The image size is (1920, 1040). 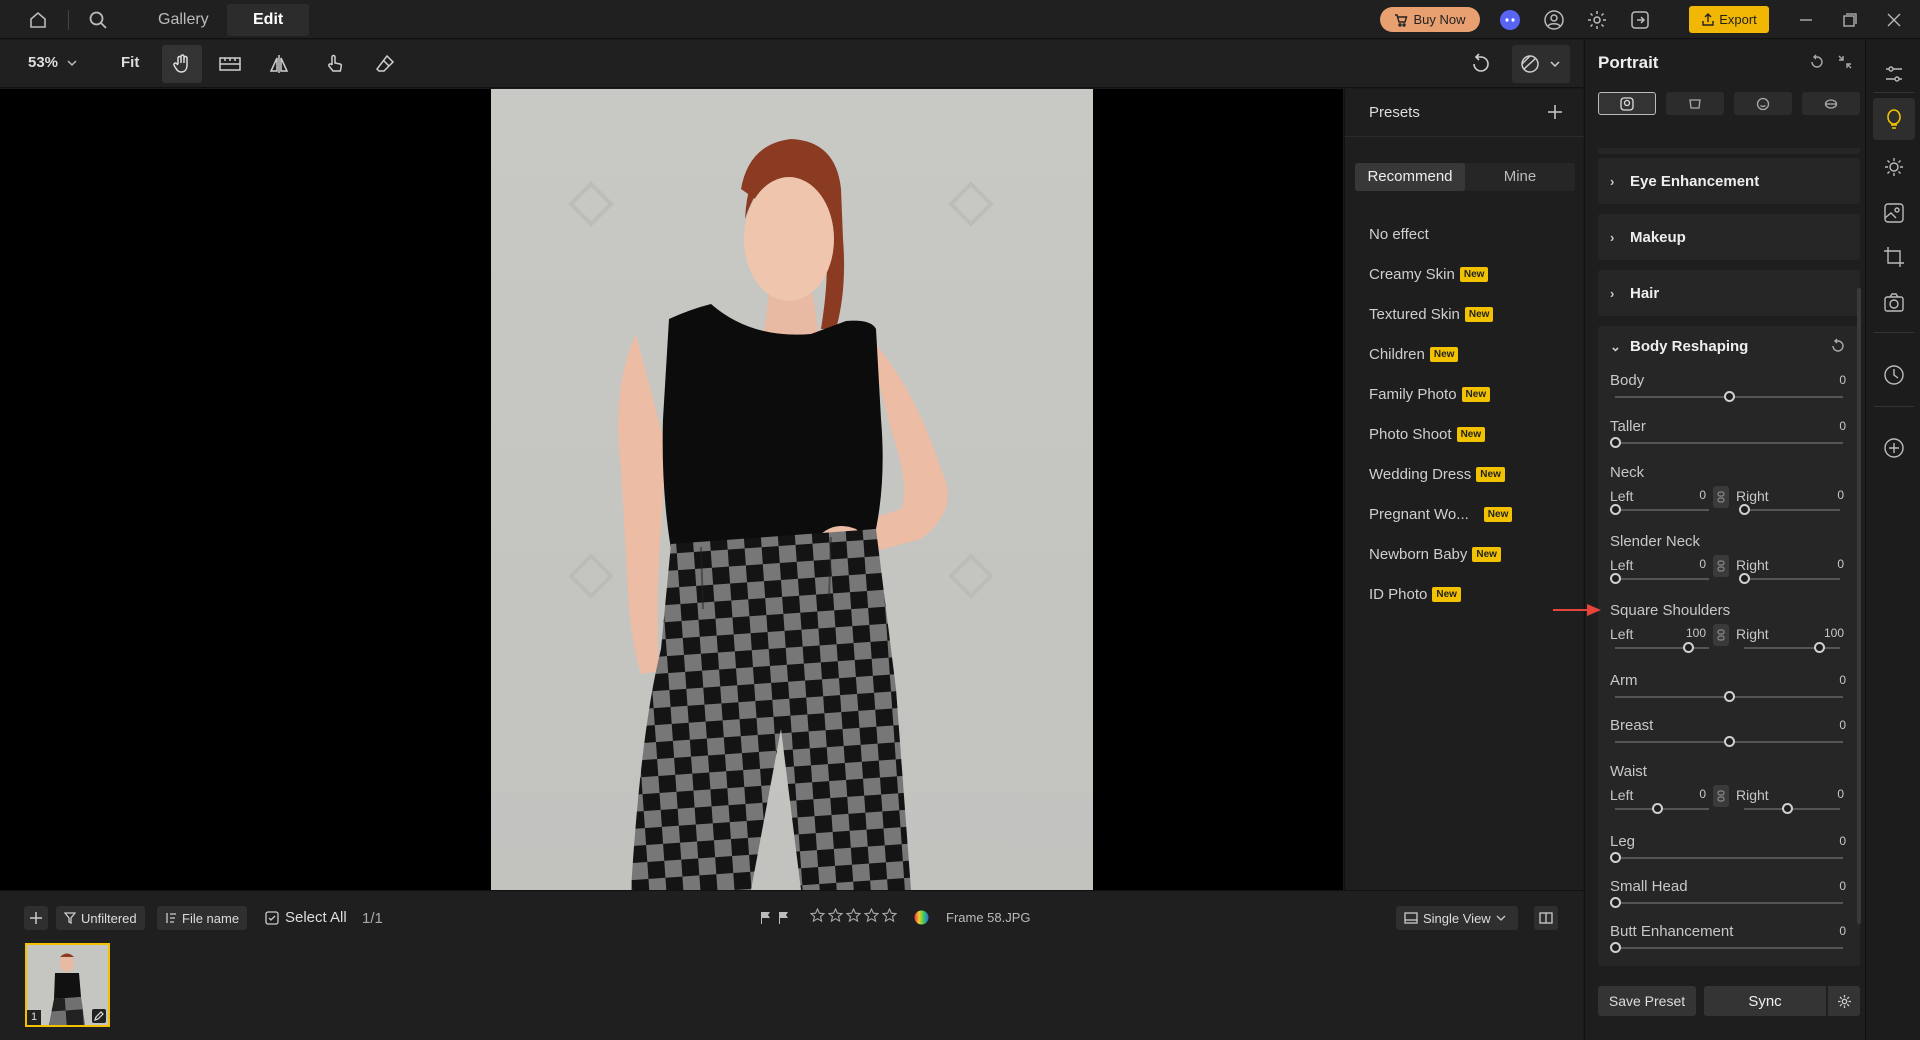 What do you see at coordinates (1894, 20) in the screenshot?
I see `close-icon` at bounding box center [1894, 20].